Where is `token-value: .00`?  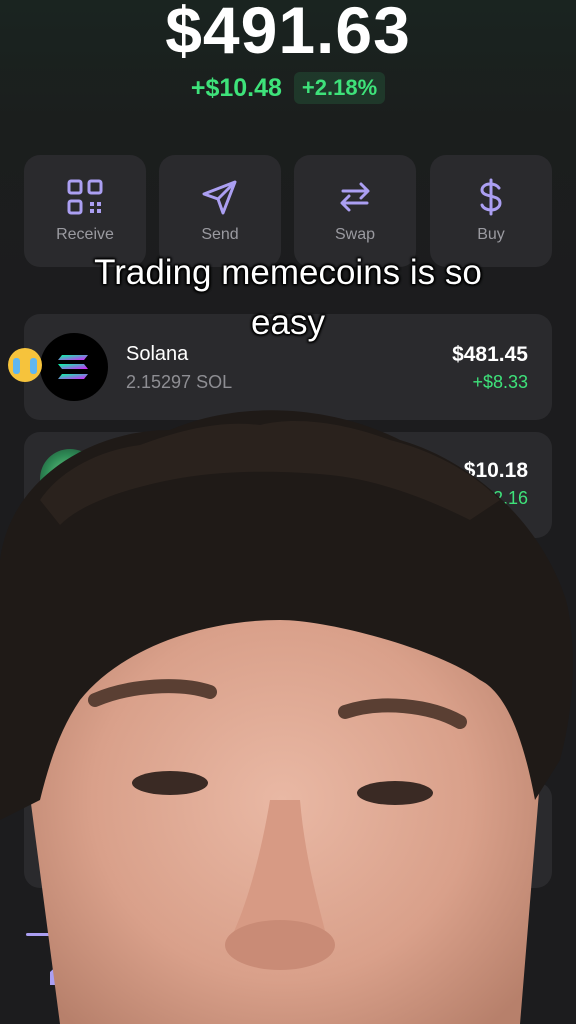 token-value: .00 is located at coordinates (513, 823).